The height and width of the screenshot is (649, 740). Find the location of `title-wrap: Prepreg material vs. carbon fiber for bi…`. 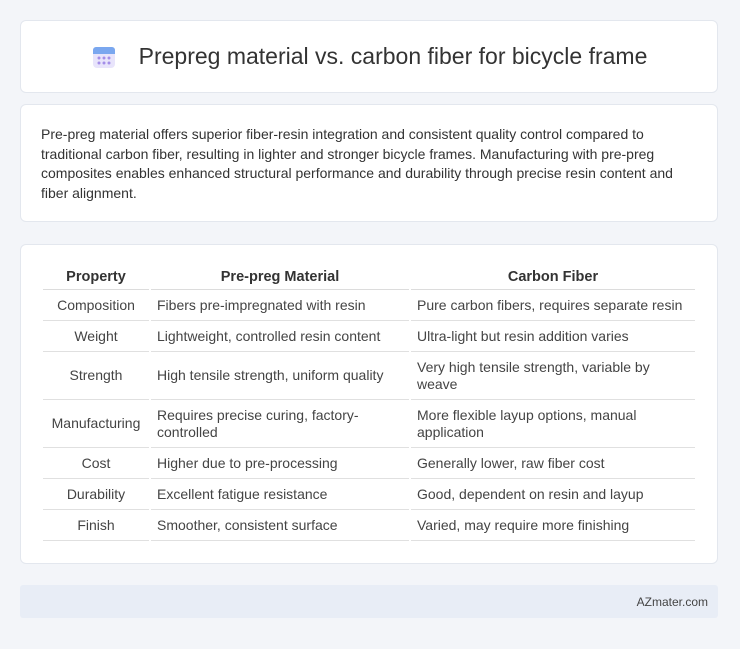

title-wrap: Prepreg material vs. carbon fiber for bi… is located at coordinates (369, 56).